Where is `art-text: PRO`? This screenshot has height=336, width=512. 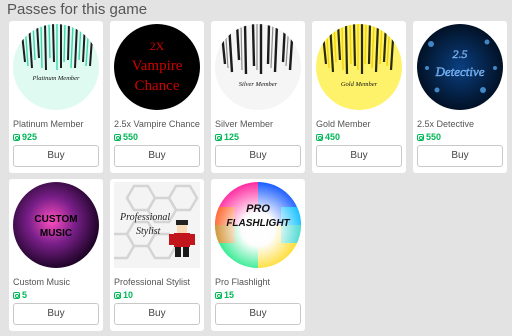
art-text: PRO is located at coordinates (258, 209).